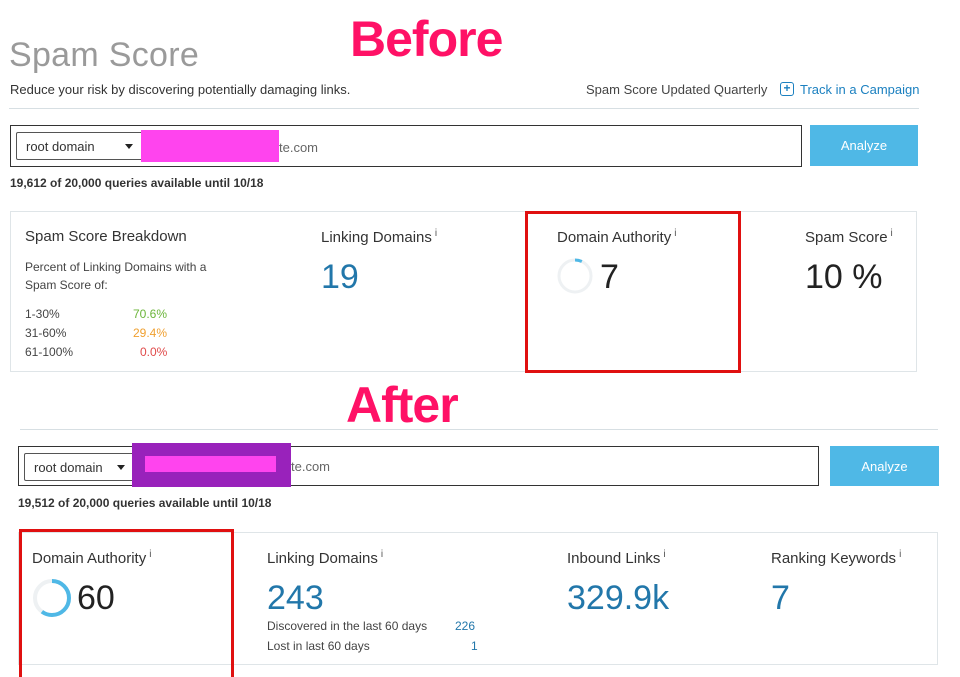 The width and height of the screenshot is (960, 677). What do you see at coordinates (780, 598) in the screenshot?
I see `ranking-keywords-value: 7` at bounding box center [780, 598].